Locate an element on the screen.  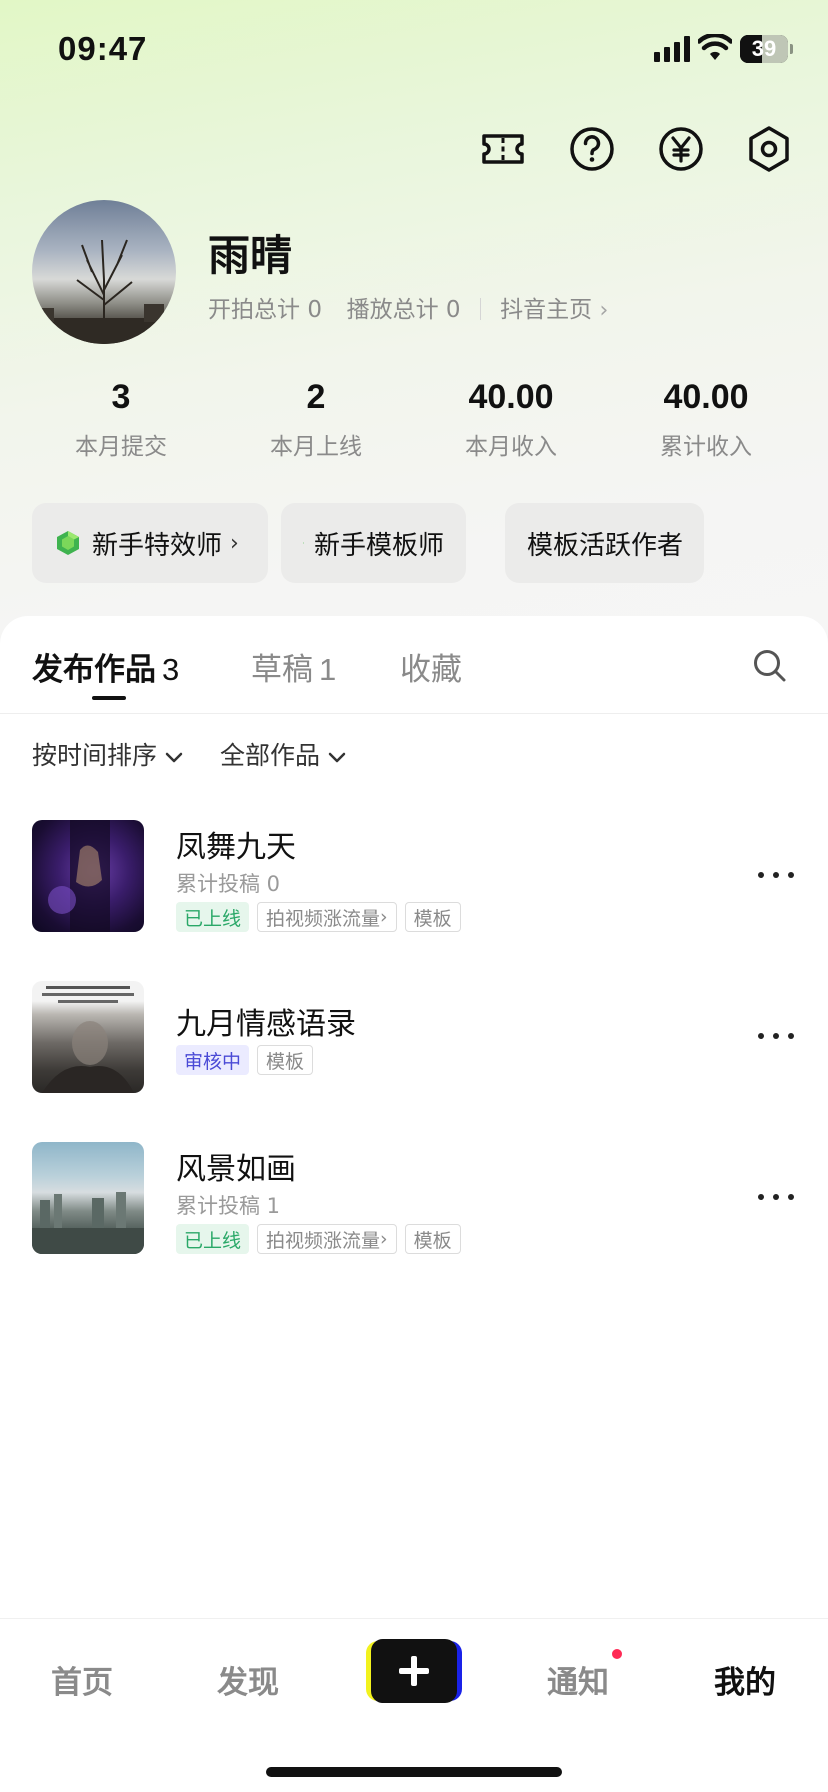
category-dropdown: 全部作品 is located at coordinates (283, 754).